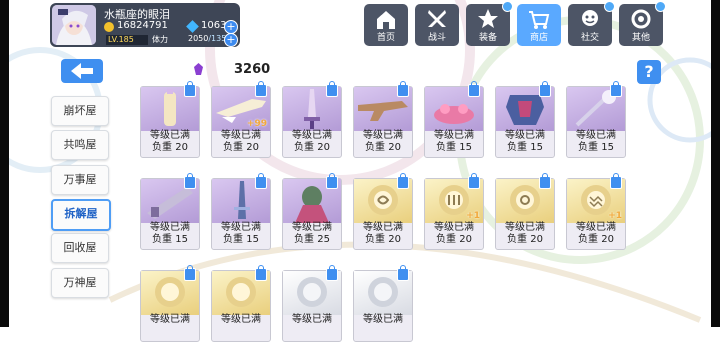  Describe the element at coordinates (252, 69) in the screenshot. I see `resource-amount: 3260` at that location.